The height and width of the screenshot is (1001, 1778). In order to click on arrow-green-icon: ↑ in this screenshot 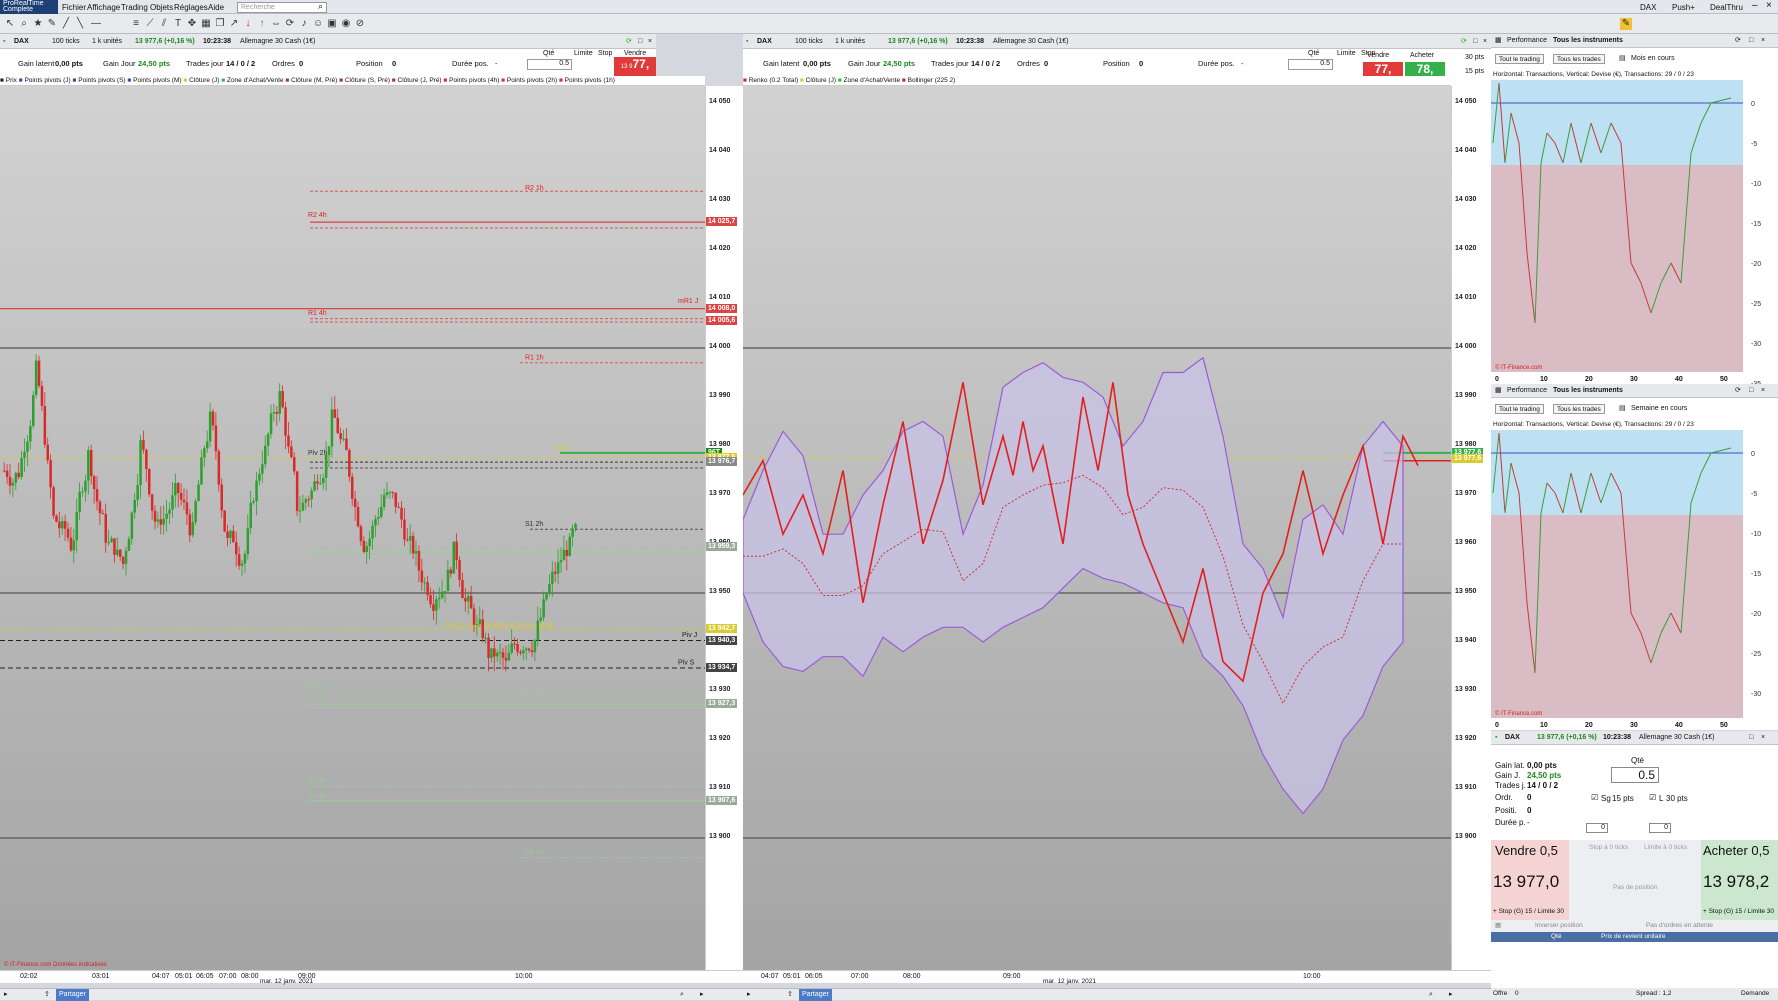, I will do `click(262, 24)`.